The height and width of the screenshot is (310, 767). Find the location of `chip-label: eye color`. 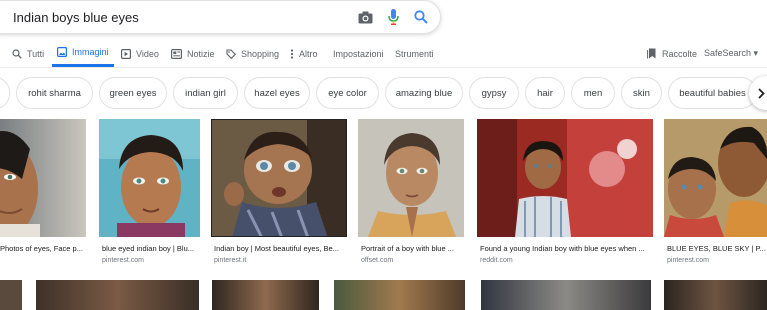

chip-label: eye color is located at coordinates (347, 93).